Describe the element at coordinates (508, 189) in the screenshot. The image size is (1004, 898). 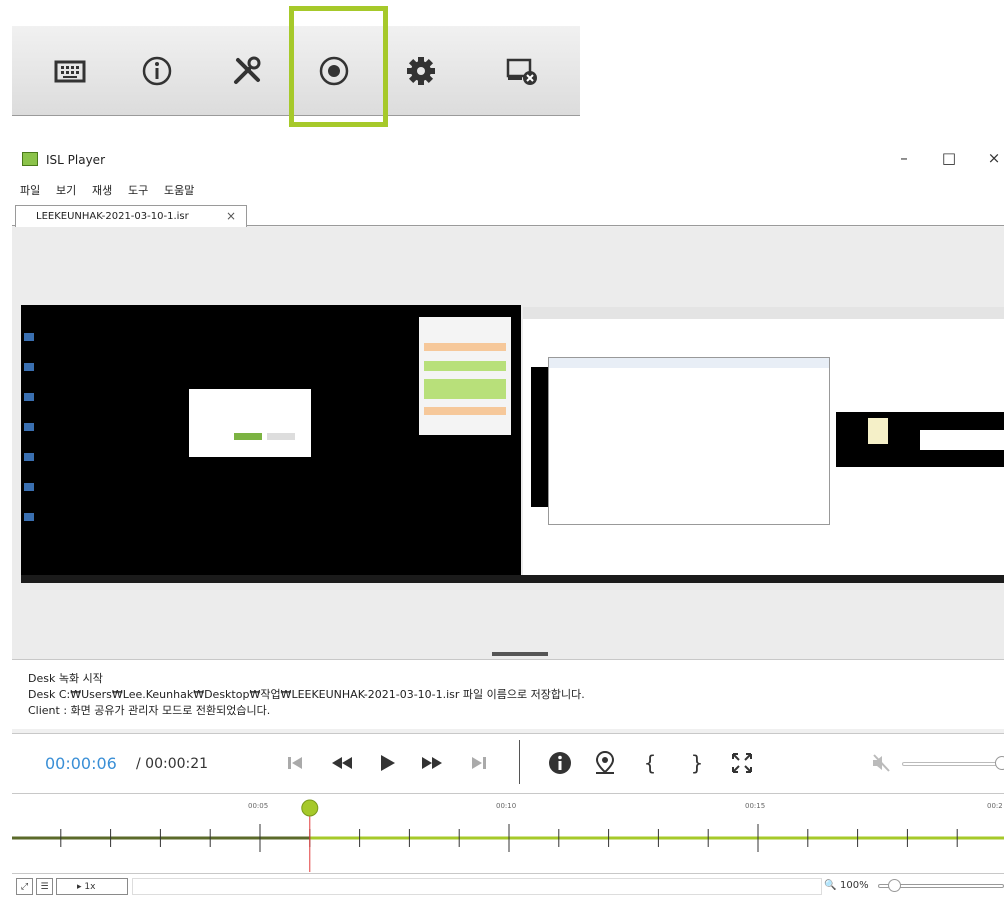
I see `menu-bar: 파일 보기 재생 도구 도움말` at that location.